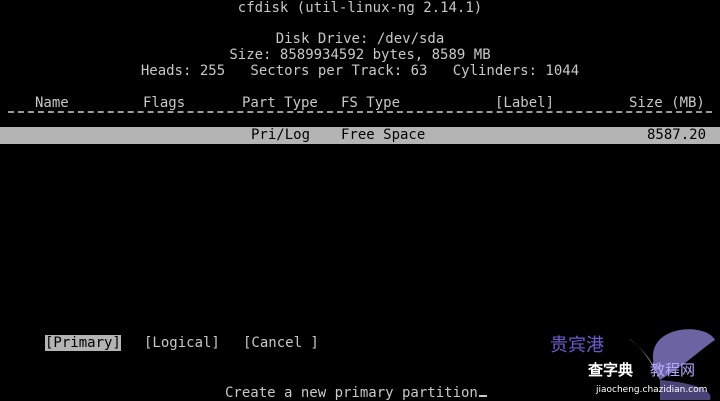  I want to click on cell-size: 8587.20, so click(677, 135).